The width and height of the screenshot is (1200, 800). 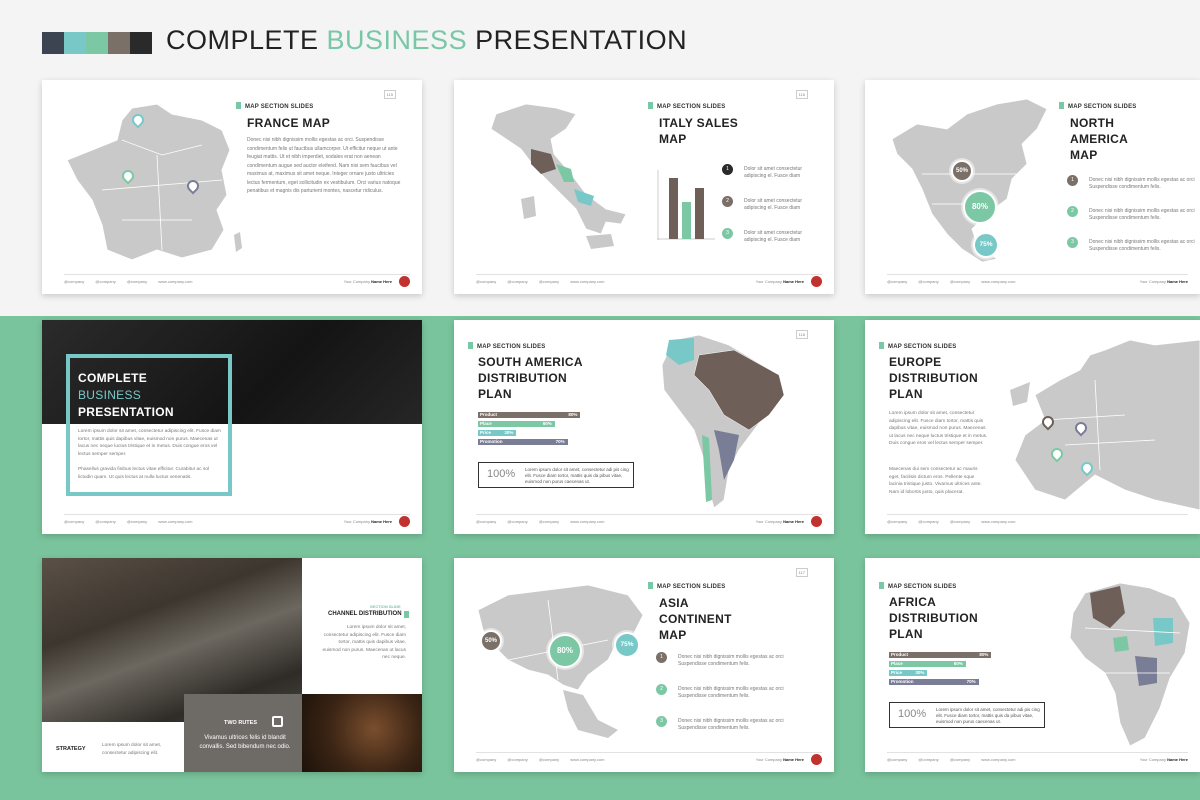 I want to click on slide-title: AFRICA DISTRIBUTION PLAN, so click(x=933, y=618).